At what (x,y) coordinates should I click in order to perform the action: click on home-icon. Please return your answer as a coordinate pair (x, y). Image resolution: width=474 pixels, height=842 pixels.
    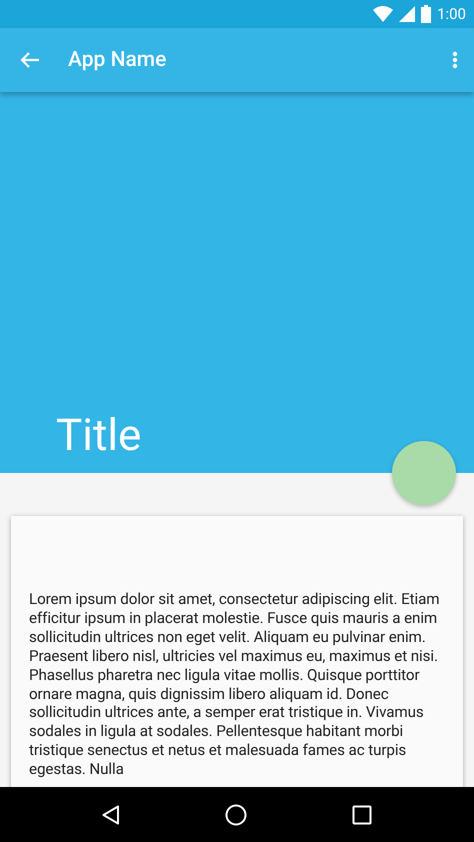
    Looking at the image, I should click on (235, 815).